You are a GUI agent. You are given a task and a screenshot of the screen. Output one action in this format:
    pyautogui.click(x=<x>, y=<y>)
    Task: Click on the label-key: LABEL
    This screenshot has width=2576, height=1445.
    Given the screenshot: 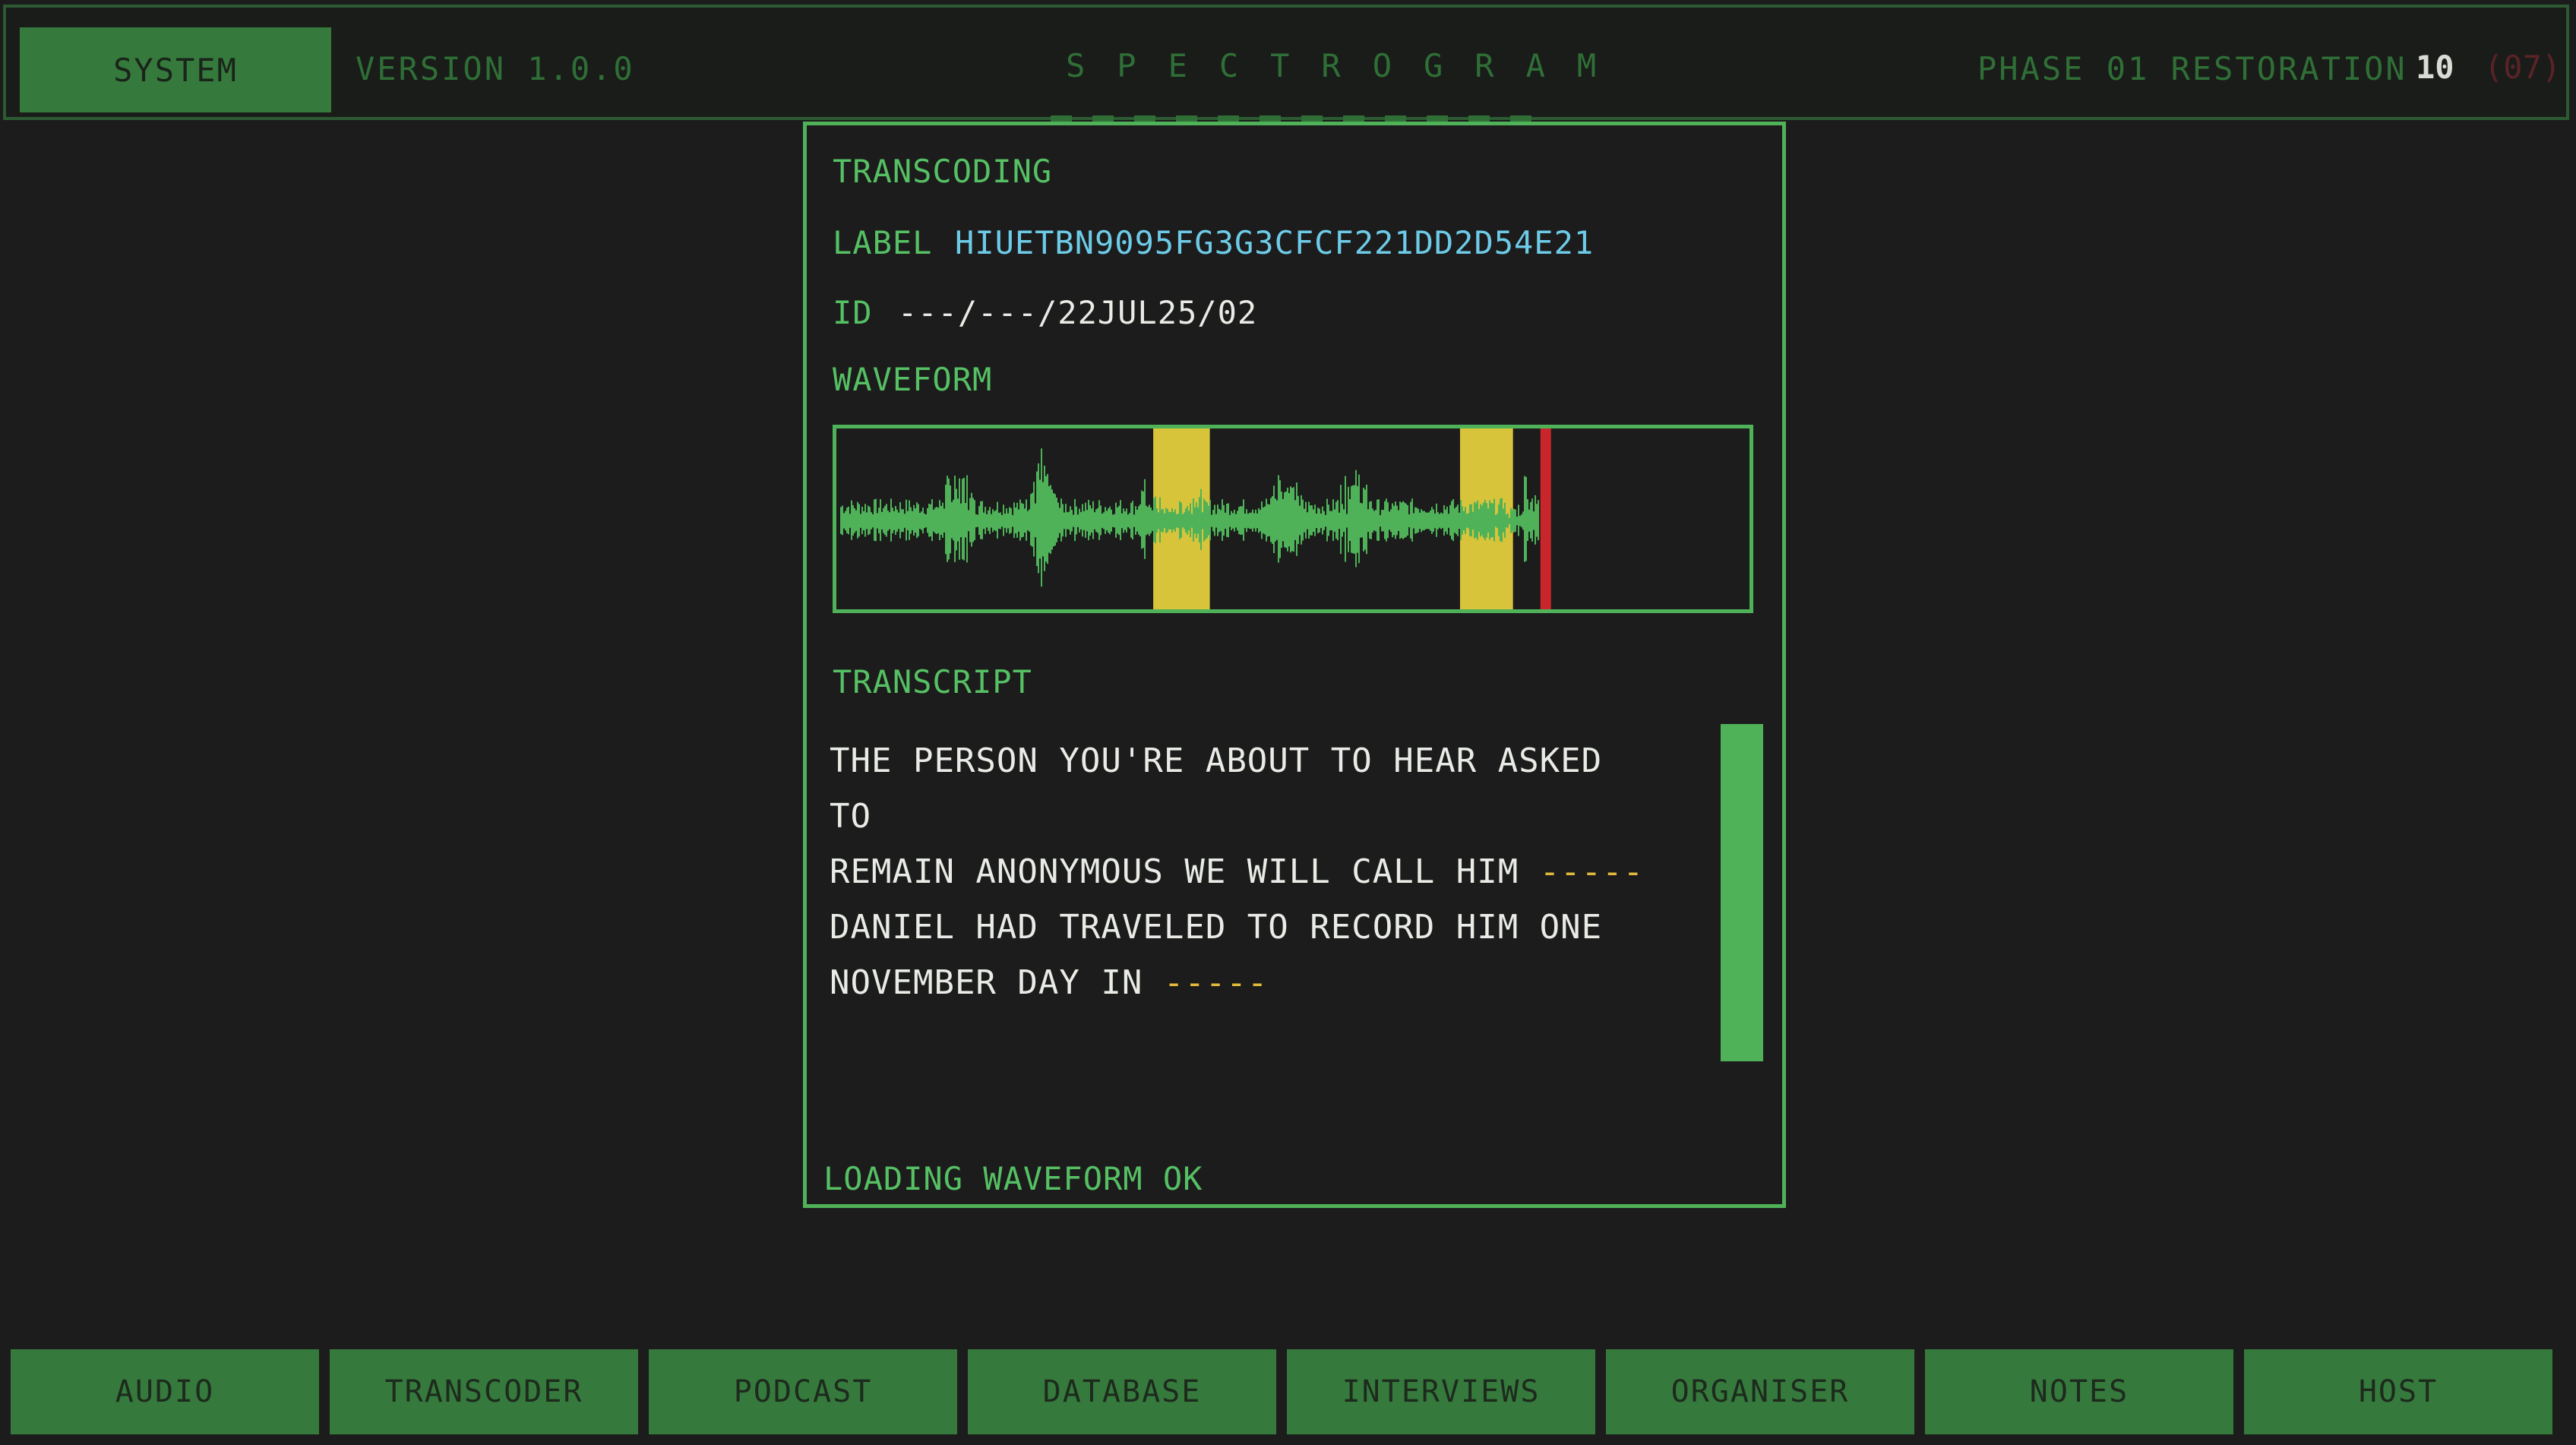 What is the action you would take?
    pyautogui.click(x=883, y=243)
    